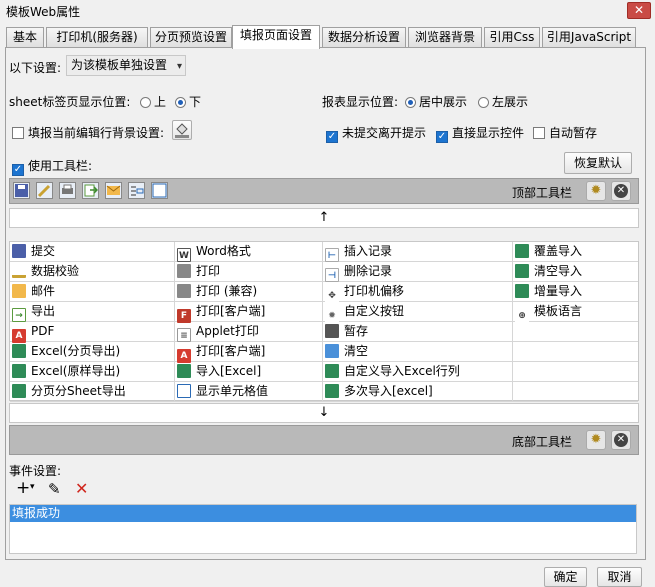 Image resolution: width=655 pixels, height=587 pixels. I want to click on grid-cell-print-compat: 打印 (兼容), so click(249, 292).